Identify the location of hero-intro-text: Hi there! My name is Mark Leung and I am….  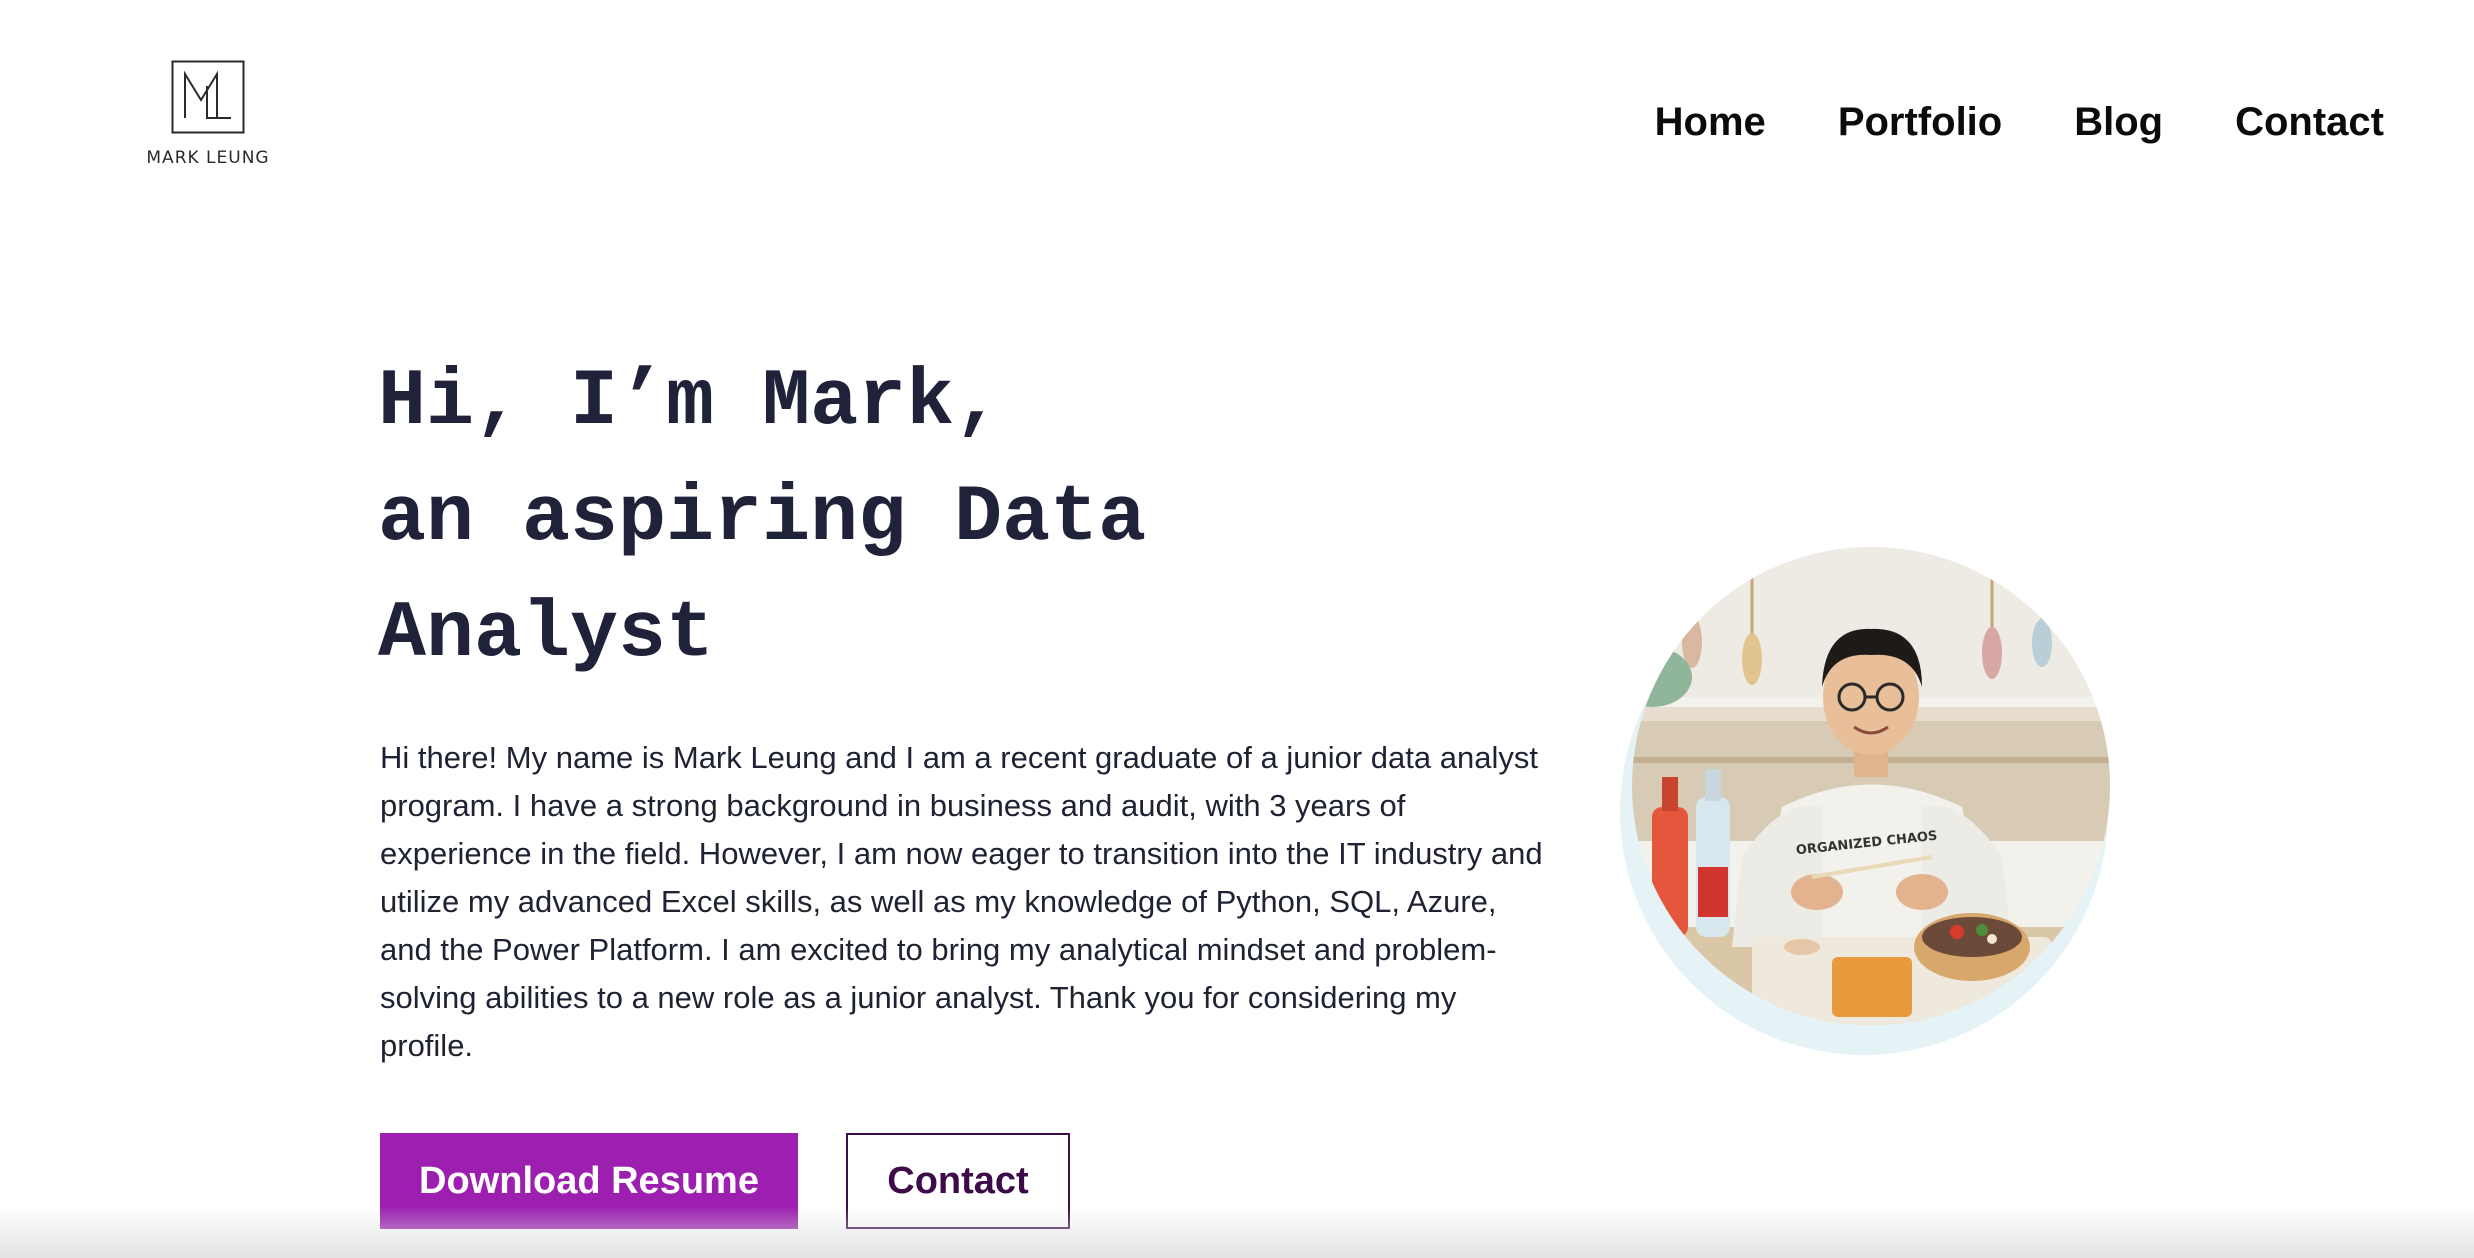
(961, 901).